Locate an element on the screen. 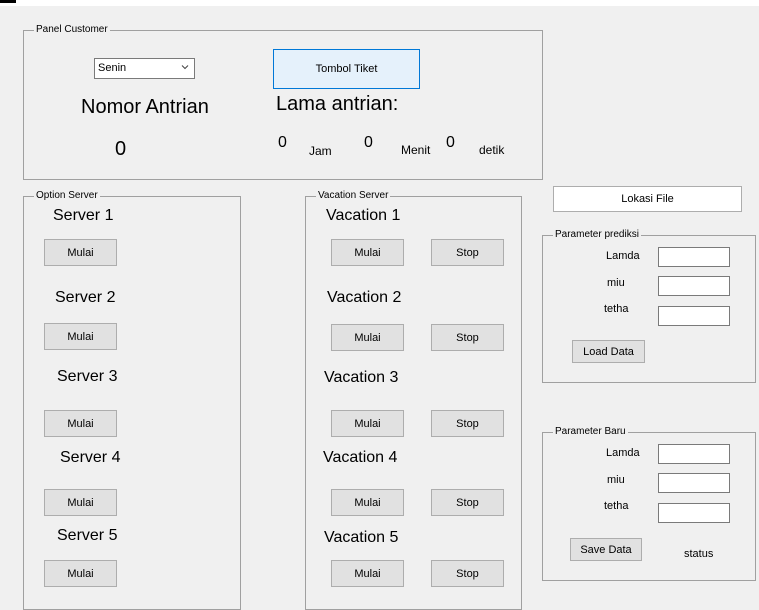  vacation-3-label: Vacation 3 is located at coordinates (361, 377).